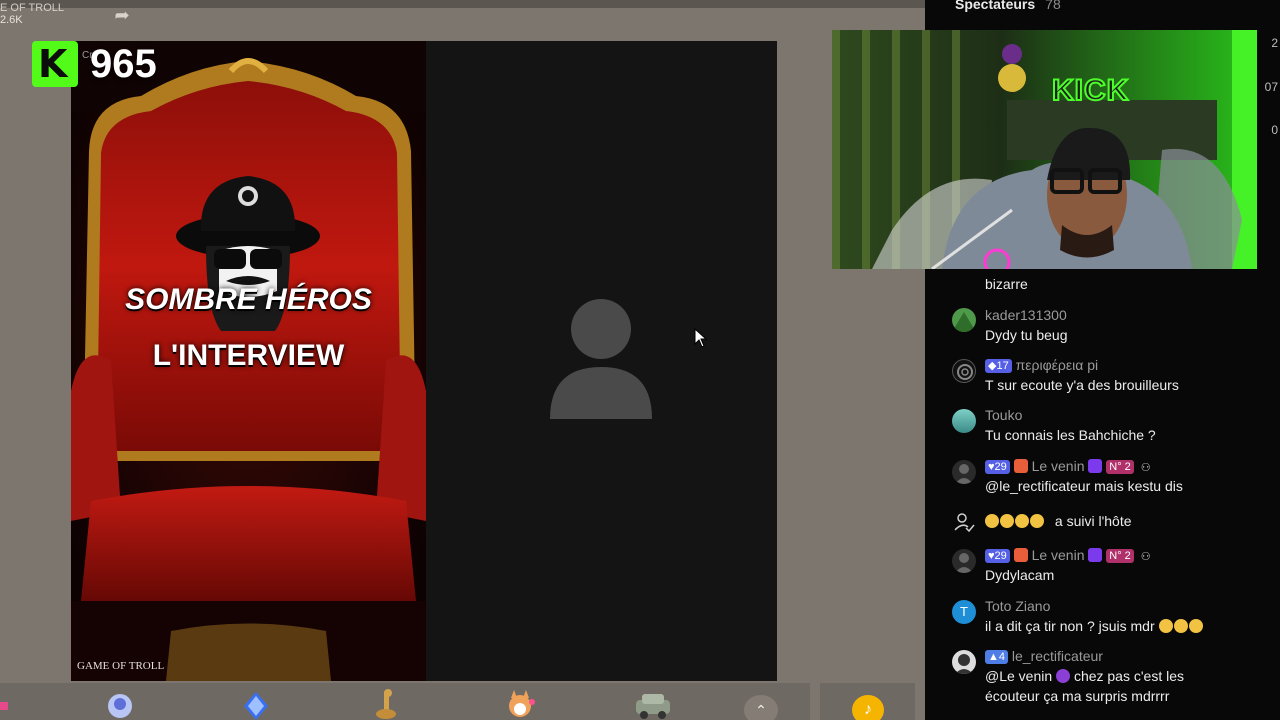  Describe the element at coordinates (1002, 366) in the screenshot. I see `badge-months: 17` at that location.